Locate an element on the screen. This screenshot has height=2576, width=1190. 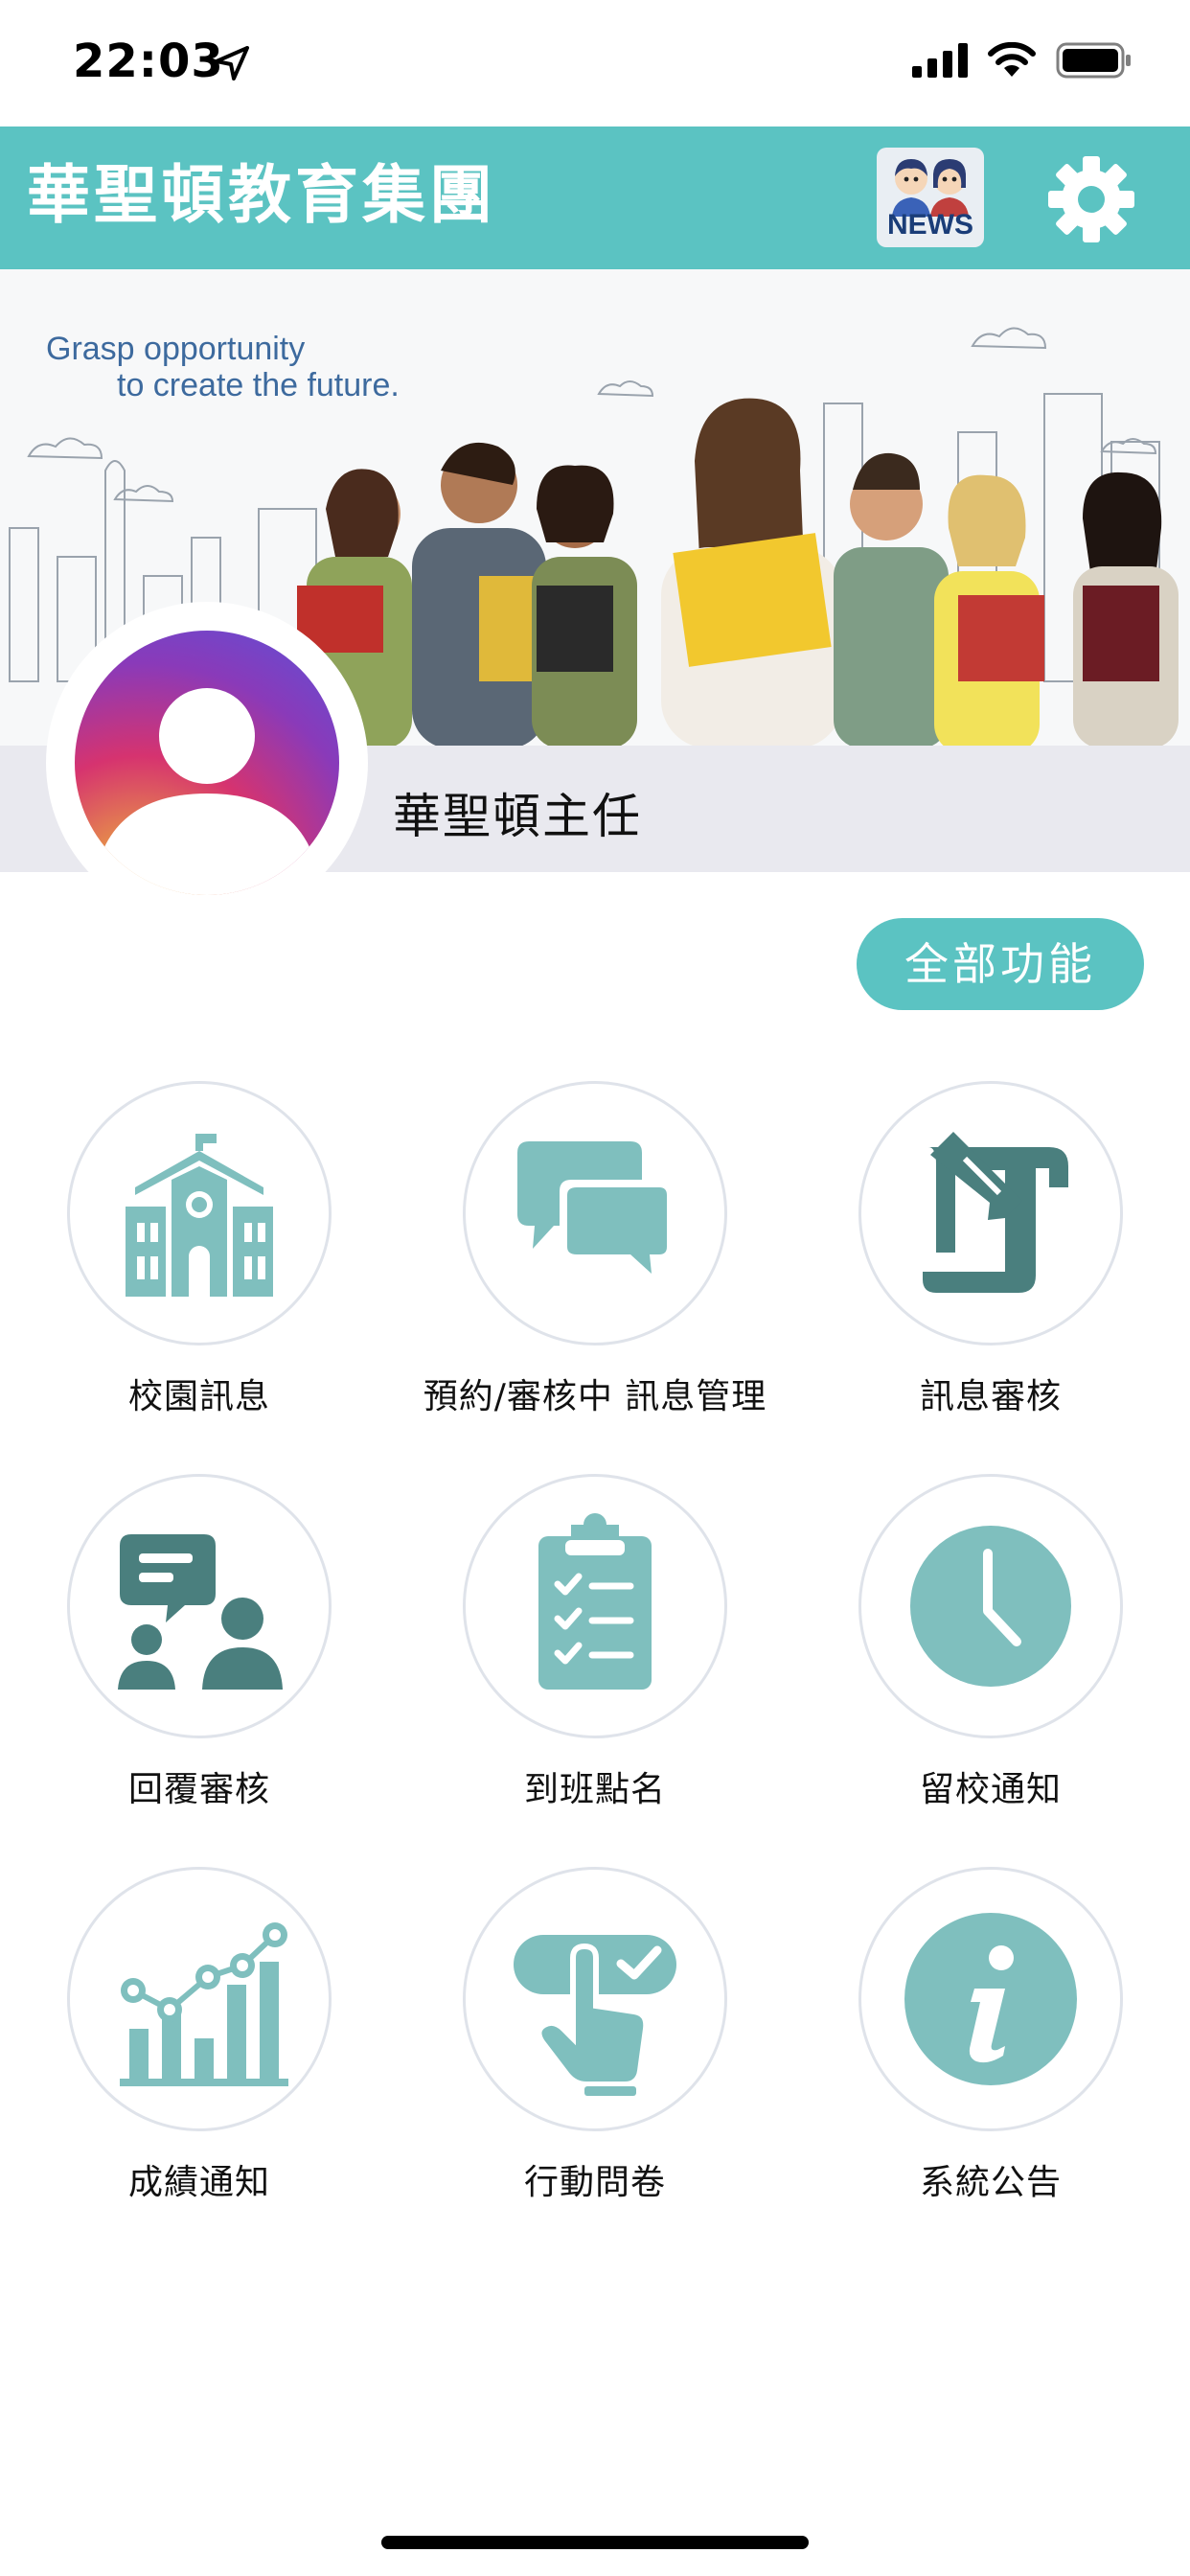
feature-label: 預約/審核中 訊息管理 is located at coordinates (595, 1396).